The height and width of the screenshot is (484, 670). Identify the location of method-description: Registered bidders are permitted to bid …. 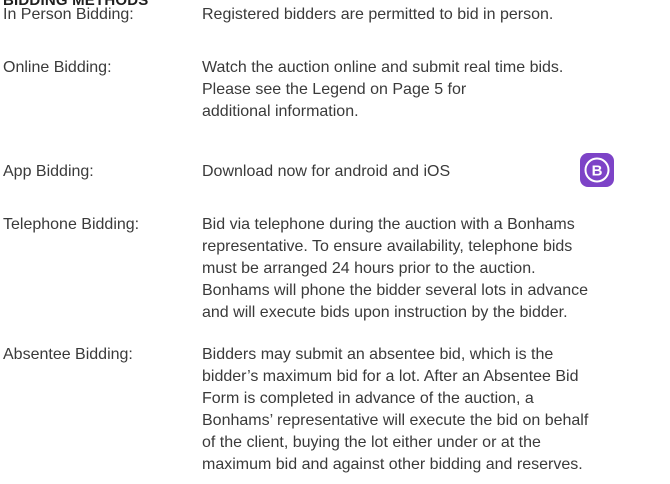
(433, 15).